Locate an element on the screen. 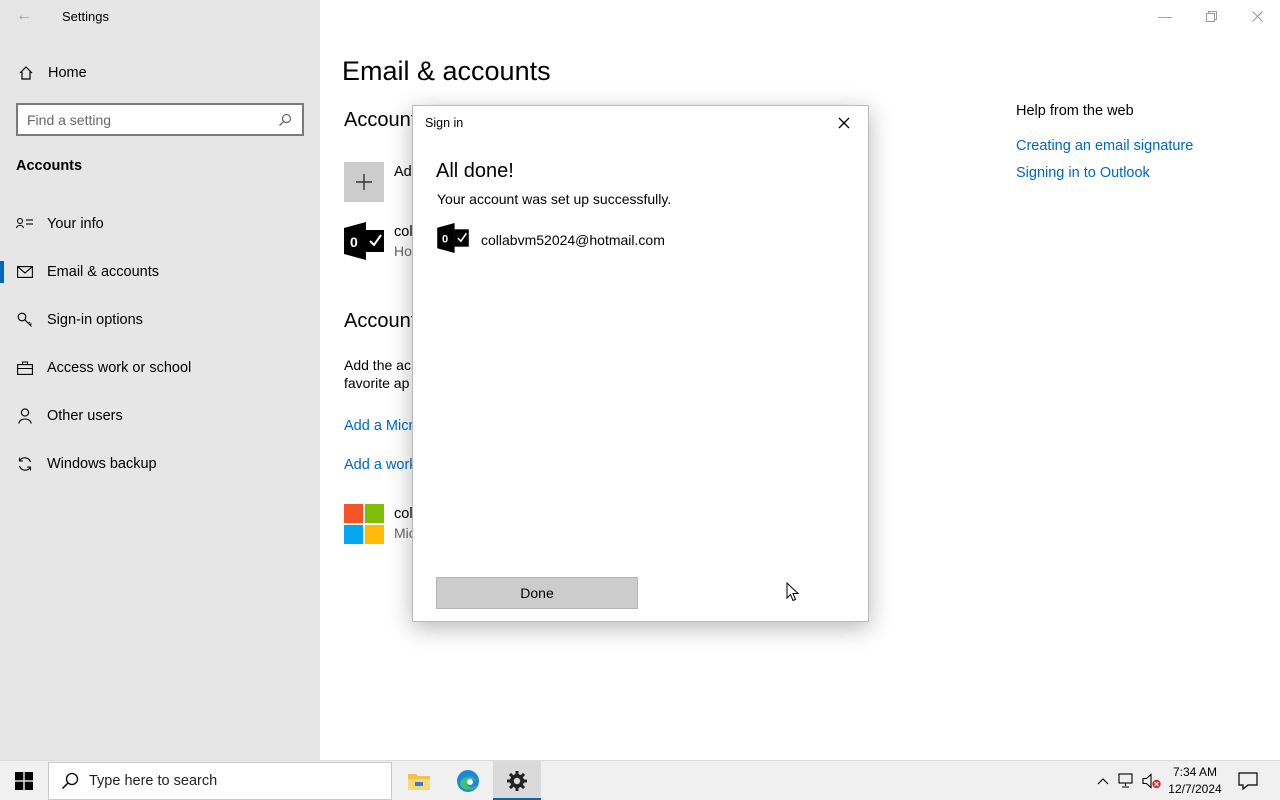 Image resolution: width=1280 pixels, height=800 pixels. outlook-account-sub: Ho is located at coordinates (403, 251).